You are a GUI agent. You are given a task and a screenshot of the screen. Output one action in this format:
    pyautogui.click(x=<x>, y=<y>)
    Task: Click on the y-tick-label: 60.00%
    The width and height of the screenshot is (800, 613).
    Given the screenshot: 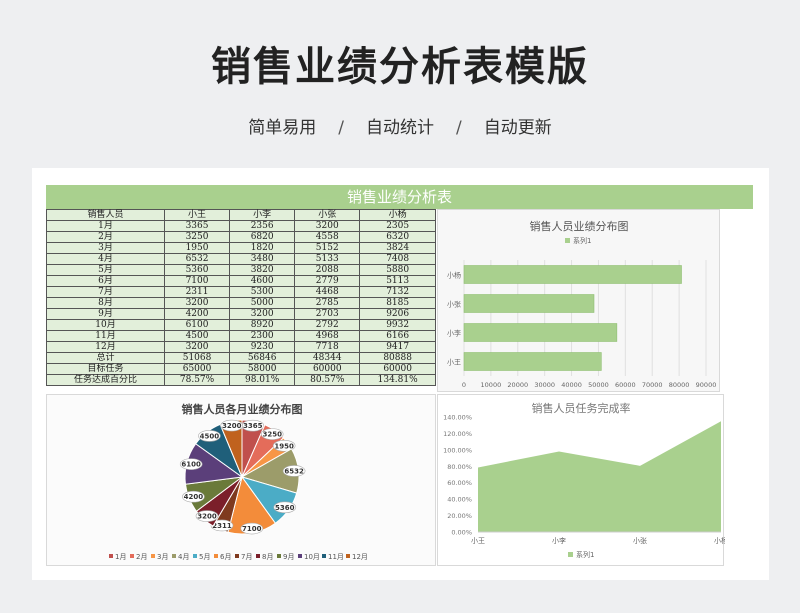 What is the action you would take?
    pyautogui.click(x=459, y=483)
    